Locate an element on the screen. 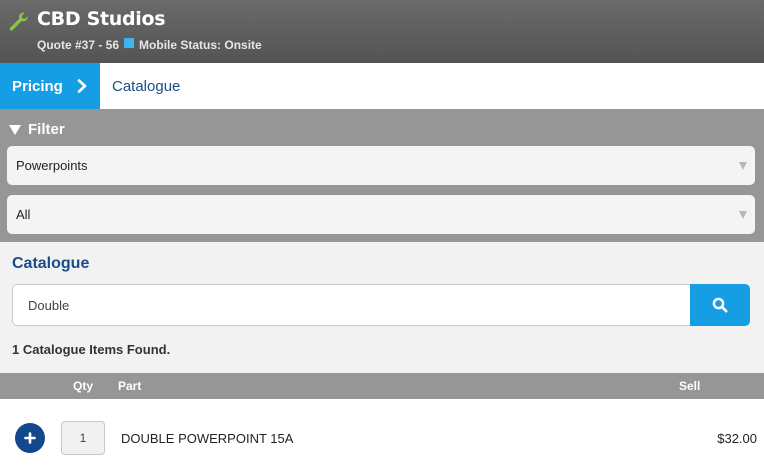  quote-reference: Quote #37 - 56 is located at coordinates (78, 45).